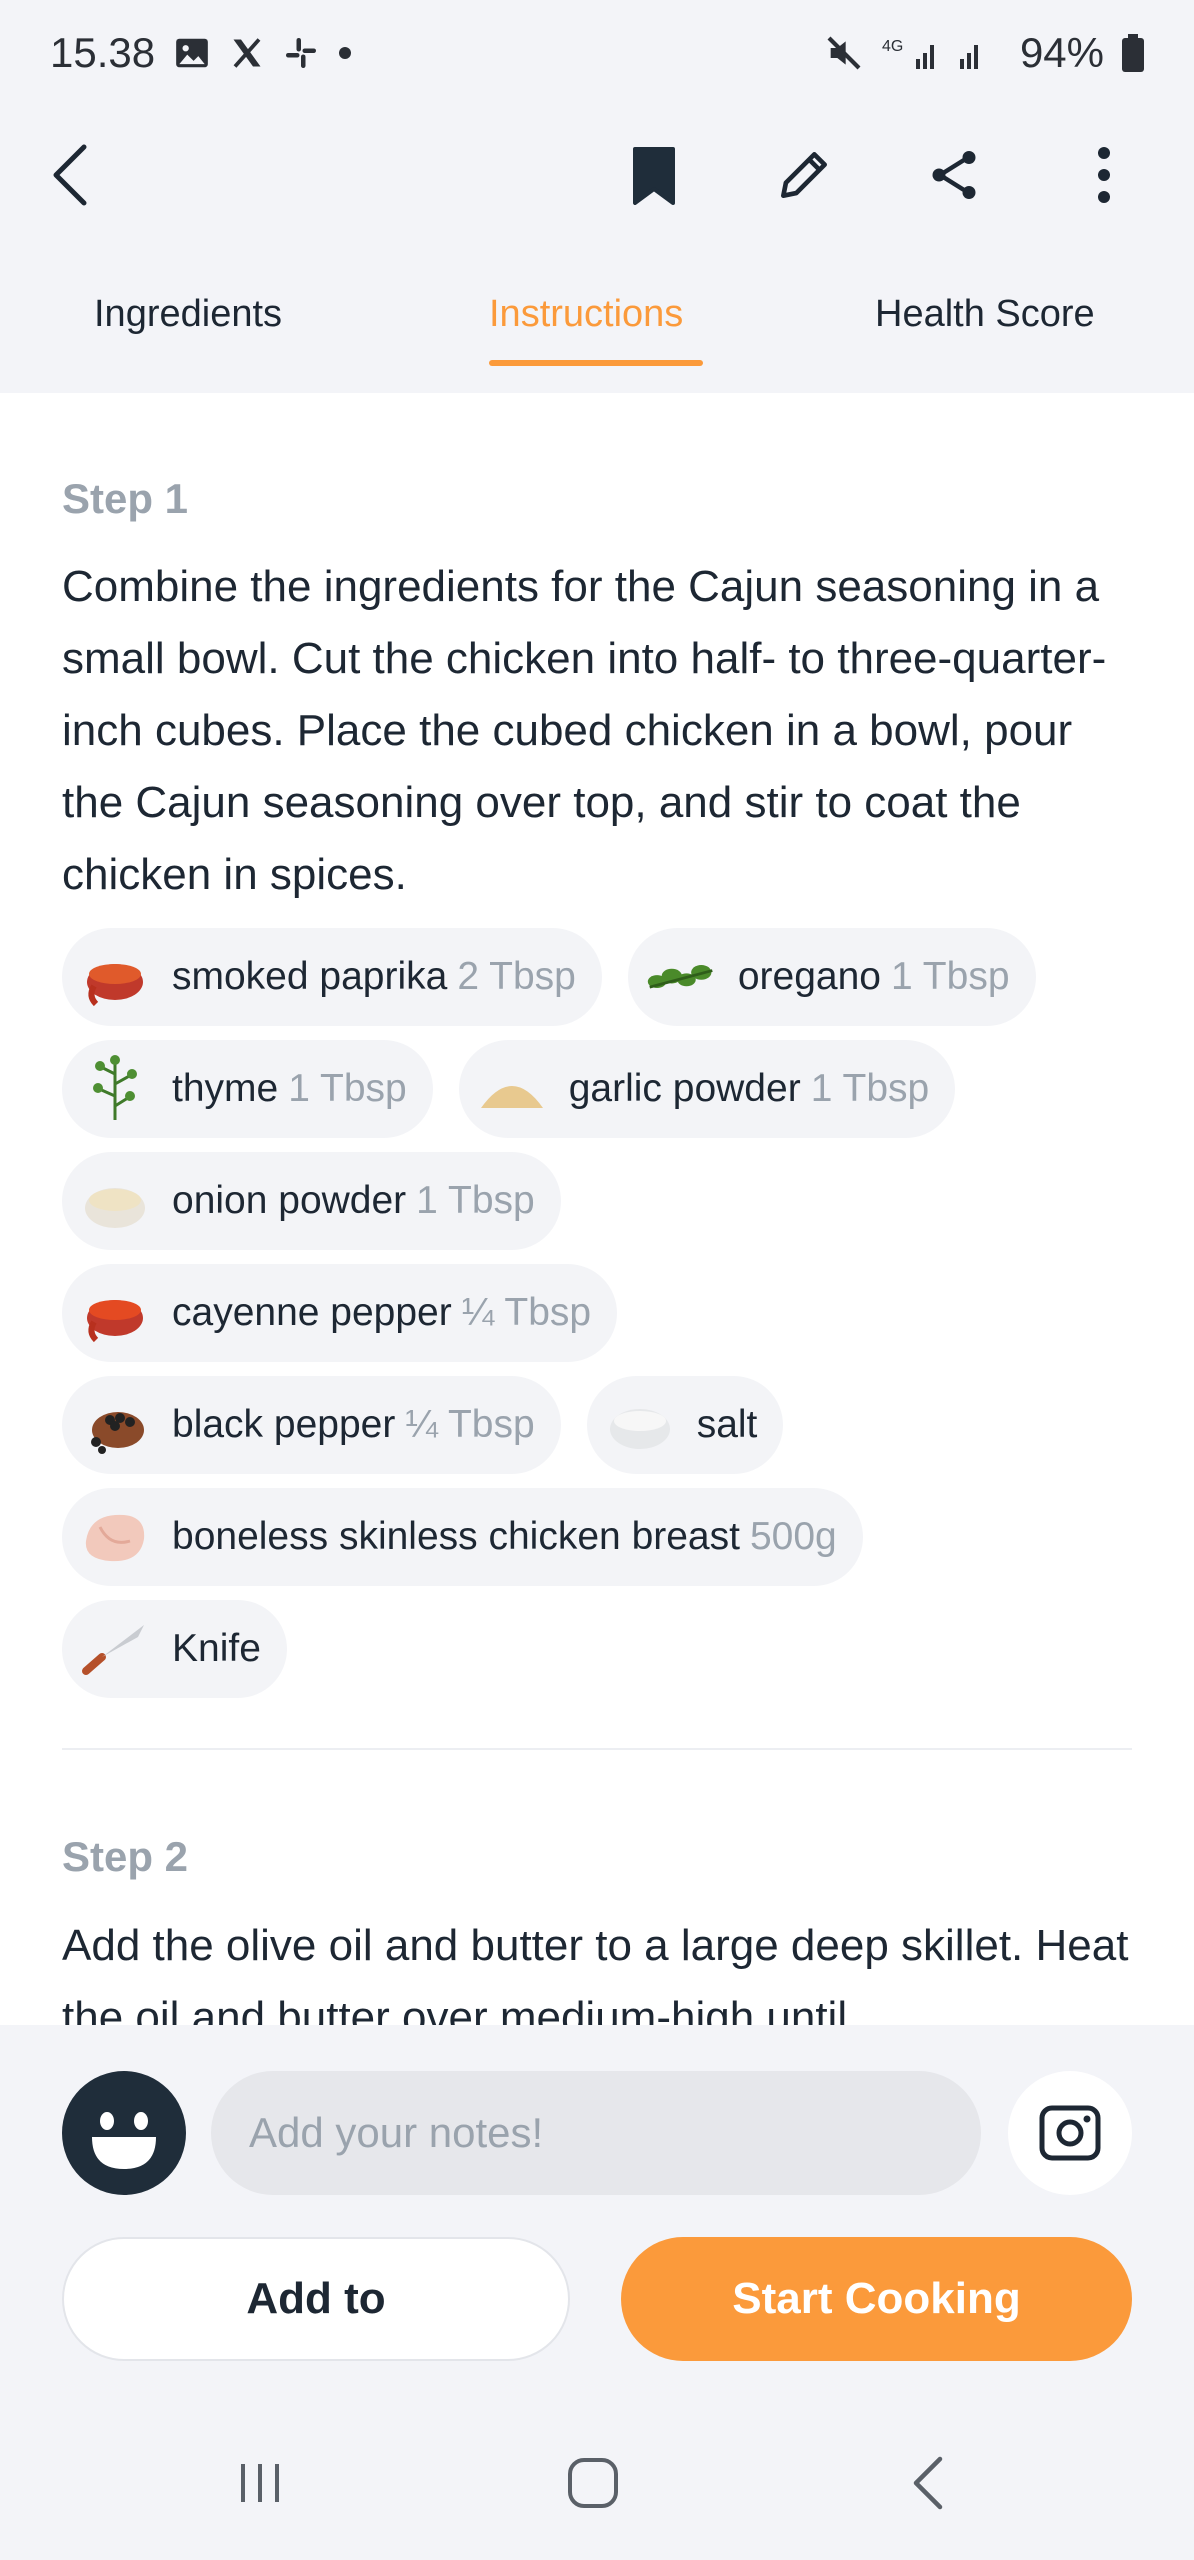  What do you see at coordinates (124, 2140) in the screenshot?
I see `smiley-face-icon` at bounding box center [124, 2140].